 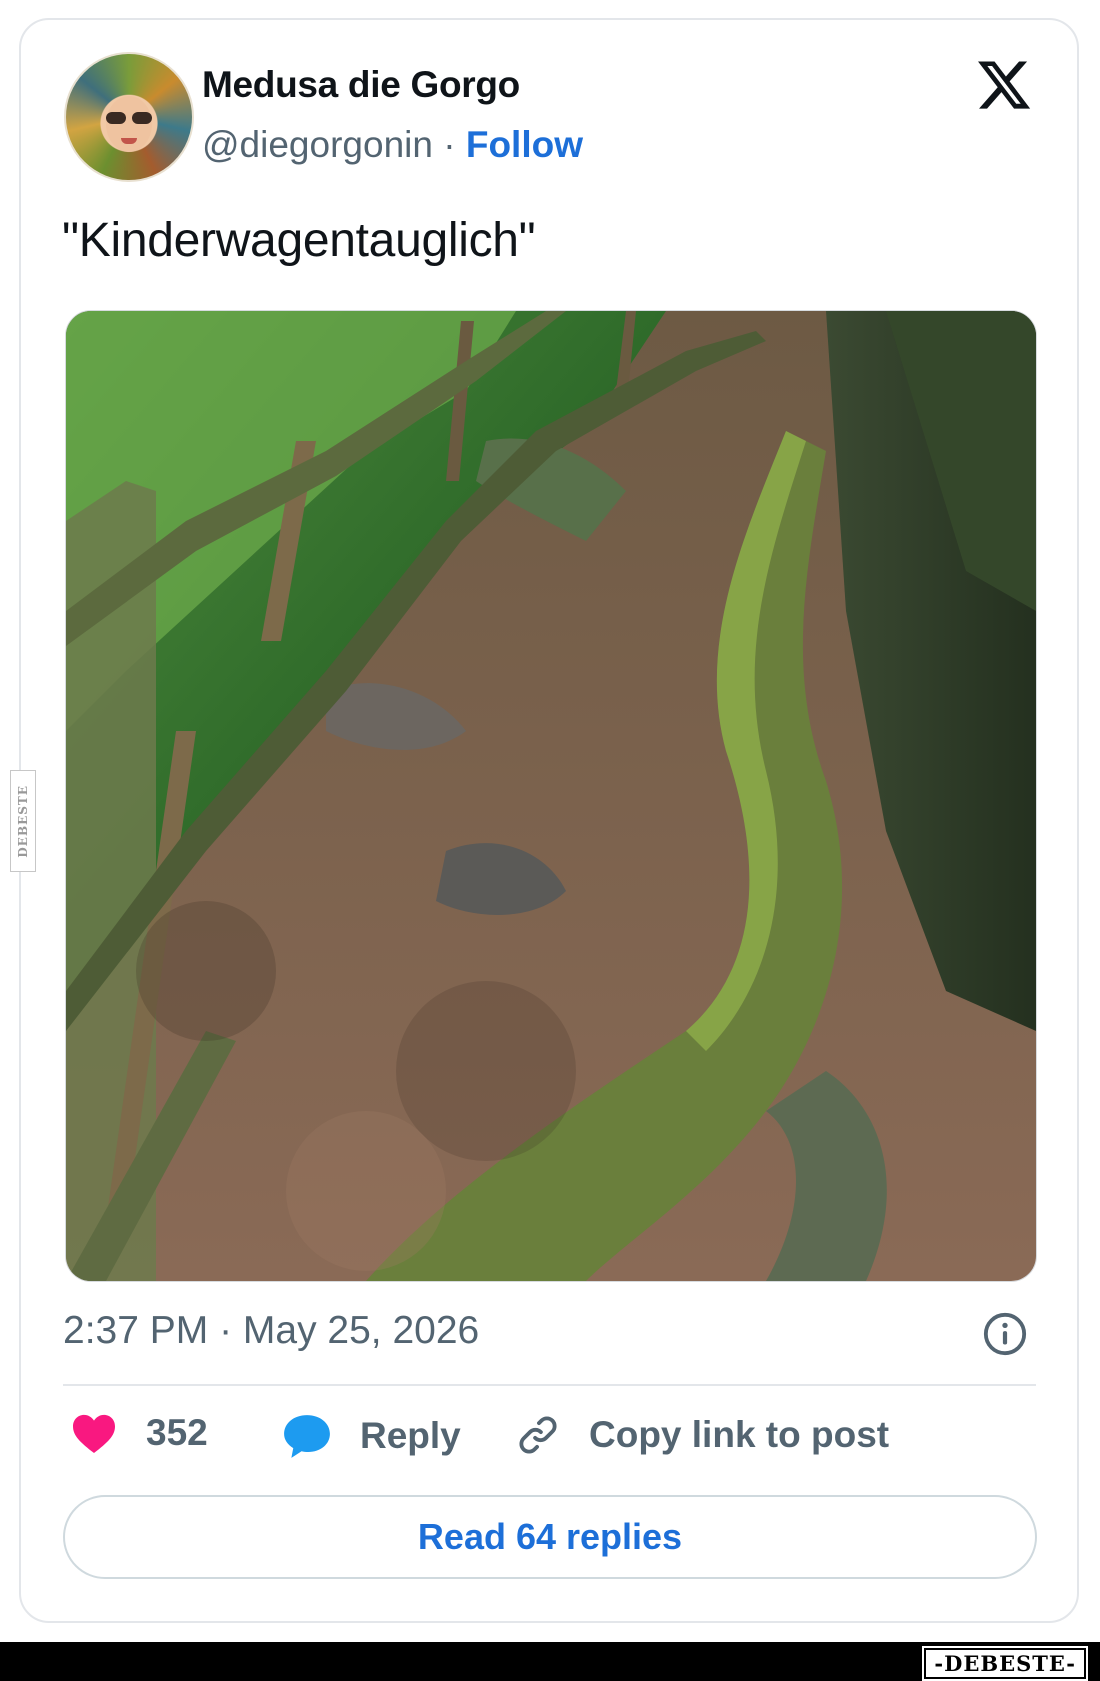 What do you see at coordinates (177, 1432) in the screenshot?
I see `like-count: 352` at bounding box center [177, 1432].